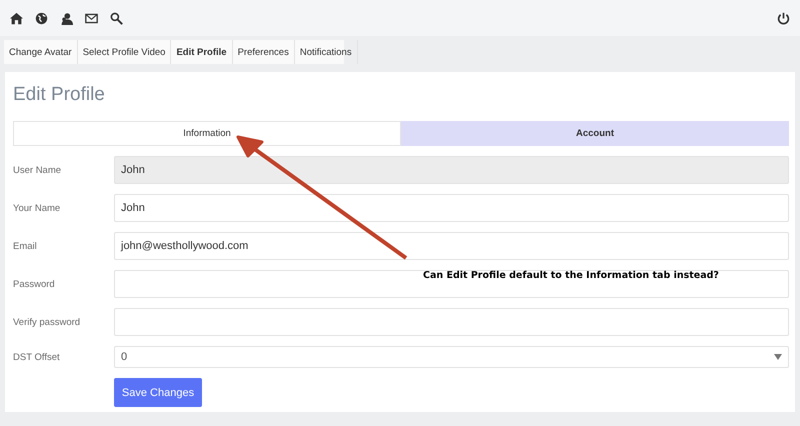 The image size is (800, 426). What do you see at coordinates (25, 246) in the screenshot?
I see `field-label: Email` at bounding box center [25, 246].